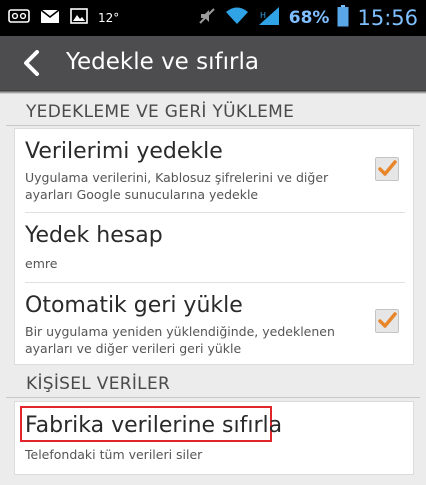  What do you see at coordinates (79, 18) in the screenshot?
I see `image-icon` at bounding box center [79, 18].